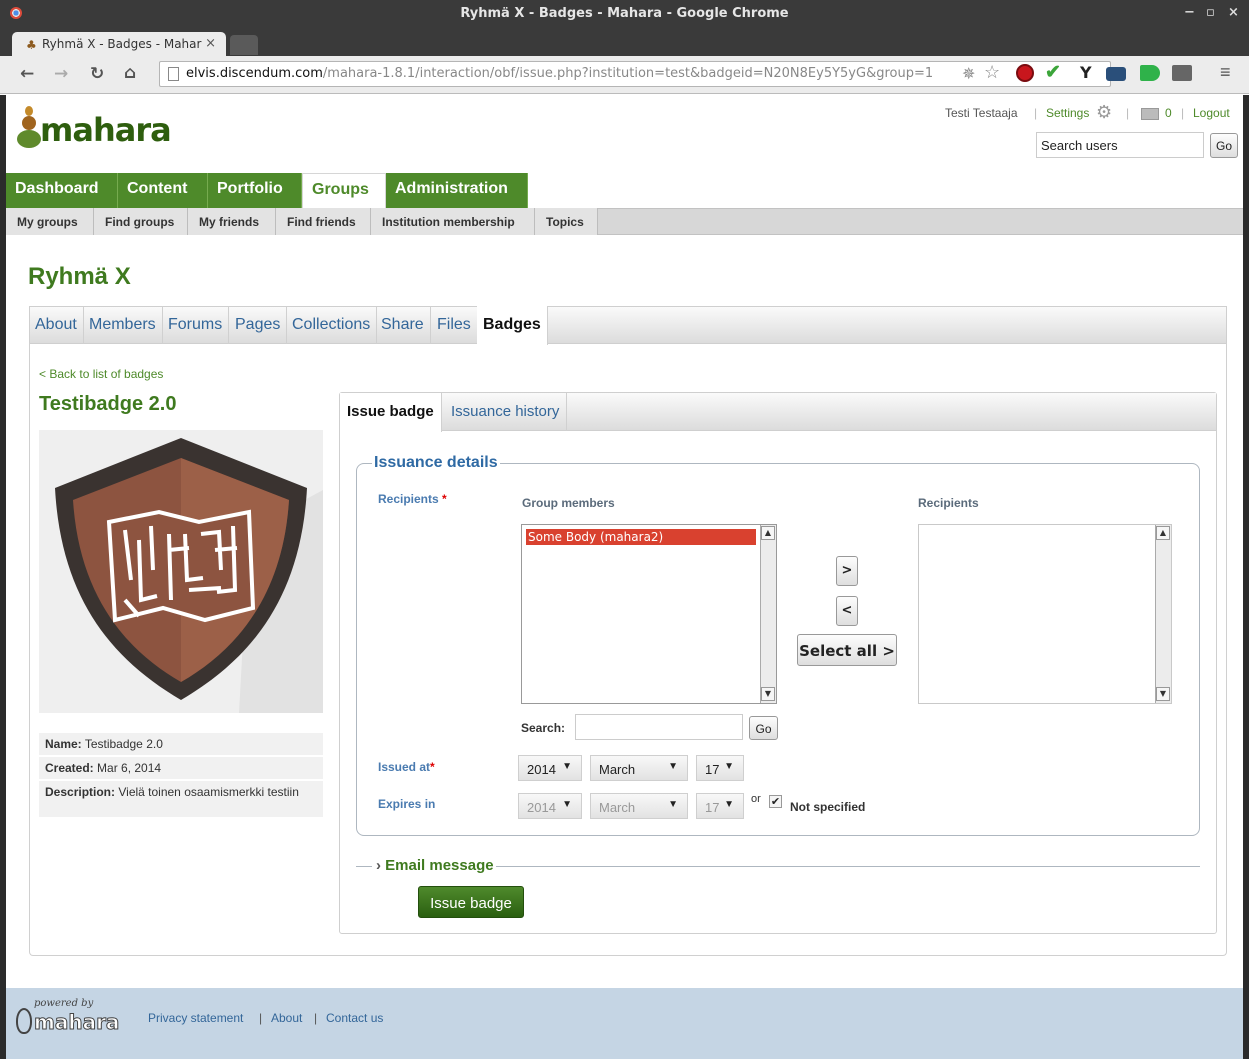 Image resolution: width=1249 pixels, height=1059 pixels. What do you see at coordinates (1045, 614) in the screenshot?
I see `recipients-list: ▲ ▼` at bounding box center [1045, 614].